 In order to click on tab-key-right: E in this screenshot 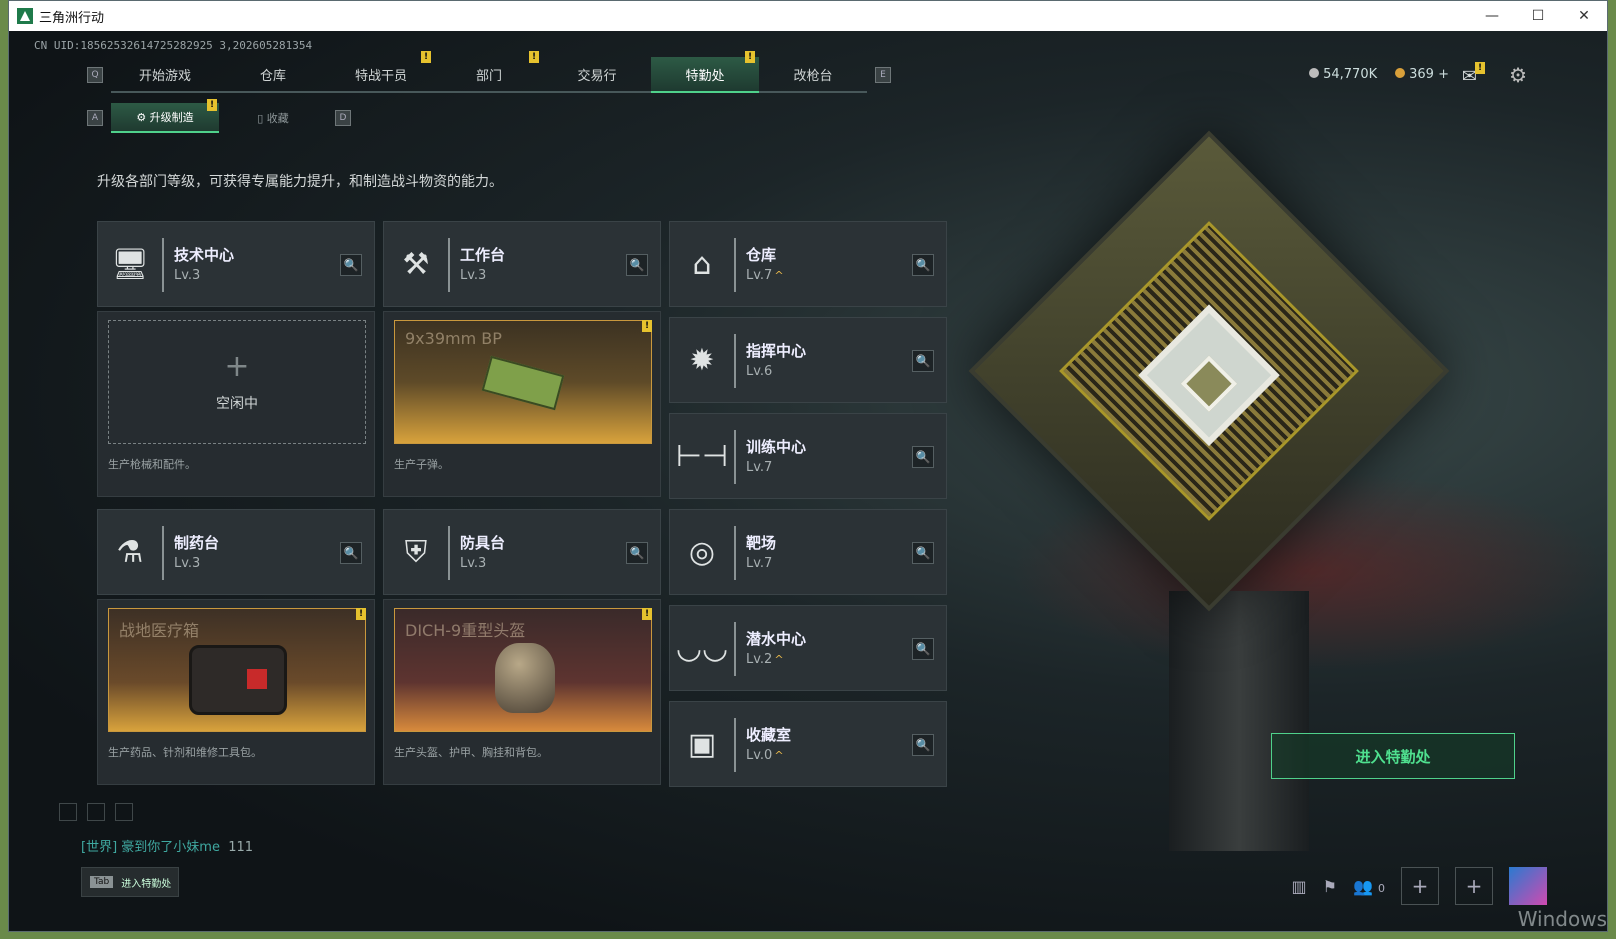, I will do `click(883, 75)`.